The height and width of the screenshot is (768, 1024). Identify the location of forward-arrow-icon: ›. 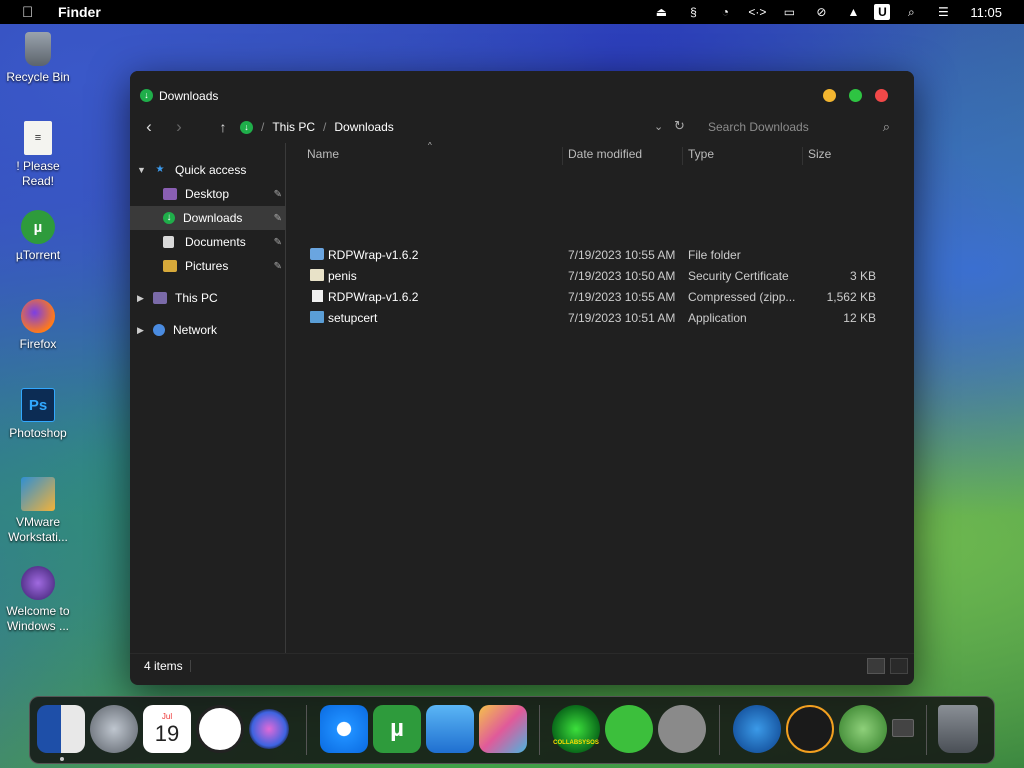
(179, 127).